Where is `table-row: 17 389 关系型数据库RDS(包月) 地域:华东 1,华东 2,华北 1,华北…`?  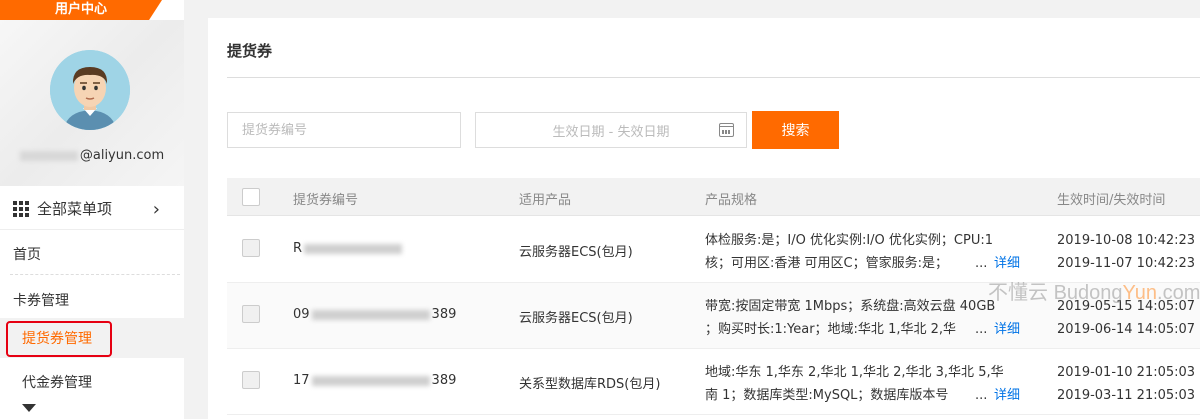
table-row: 17 389 关系型数据库RDS(包月) 地域:华东 1,华东 2,华北 1,华北… is located at coordinates (713, 382).